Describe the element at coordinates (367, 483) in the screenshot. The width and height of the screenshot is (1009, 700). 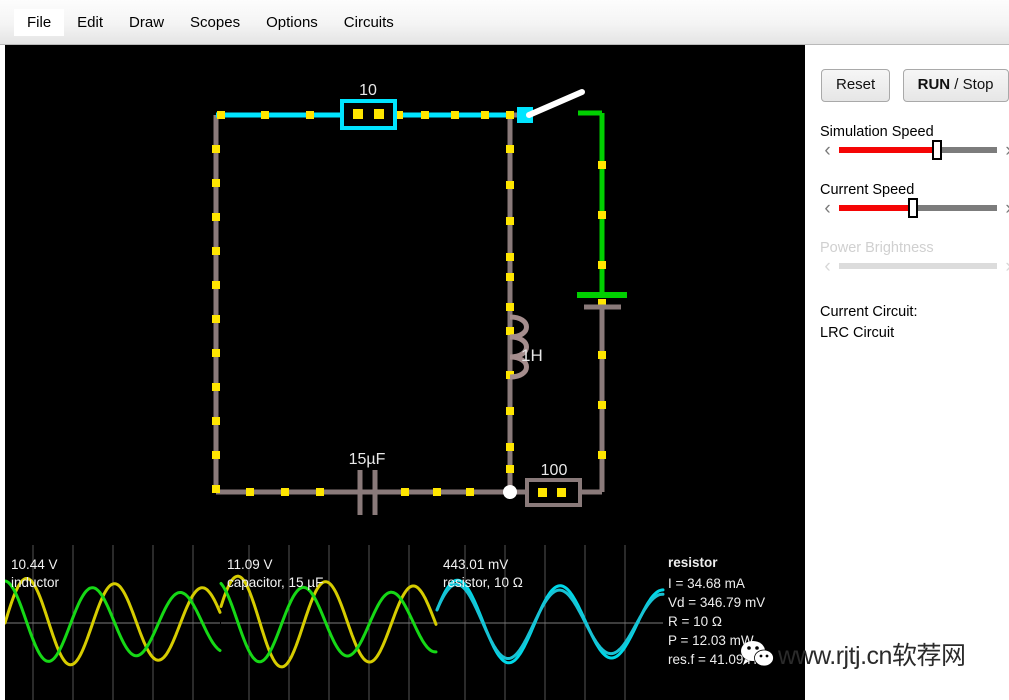
I see `capacitor: 15µF` at that location.